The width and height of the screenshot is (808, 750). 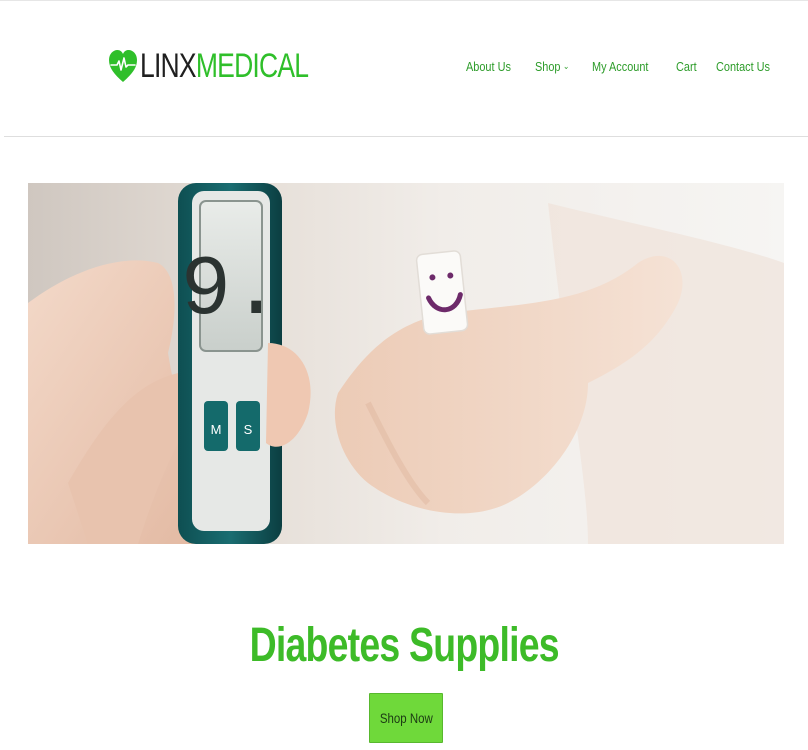 I want to click on logo-wordmark: LINX MEDICAL, so click(x=224, y=66).